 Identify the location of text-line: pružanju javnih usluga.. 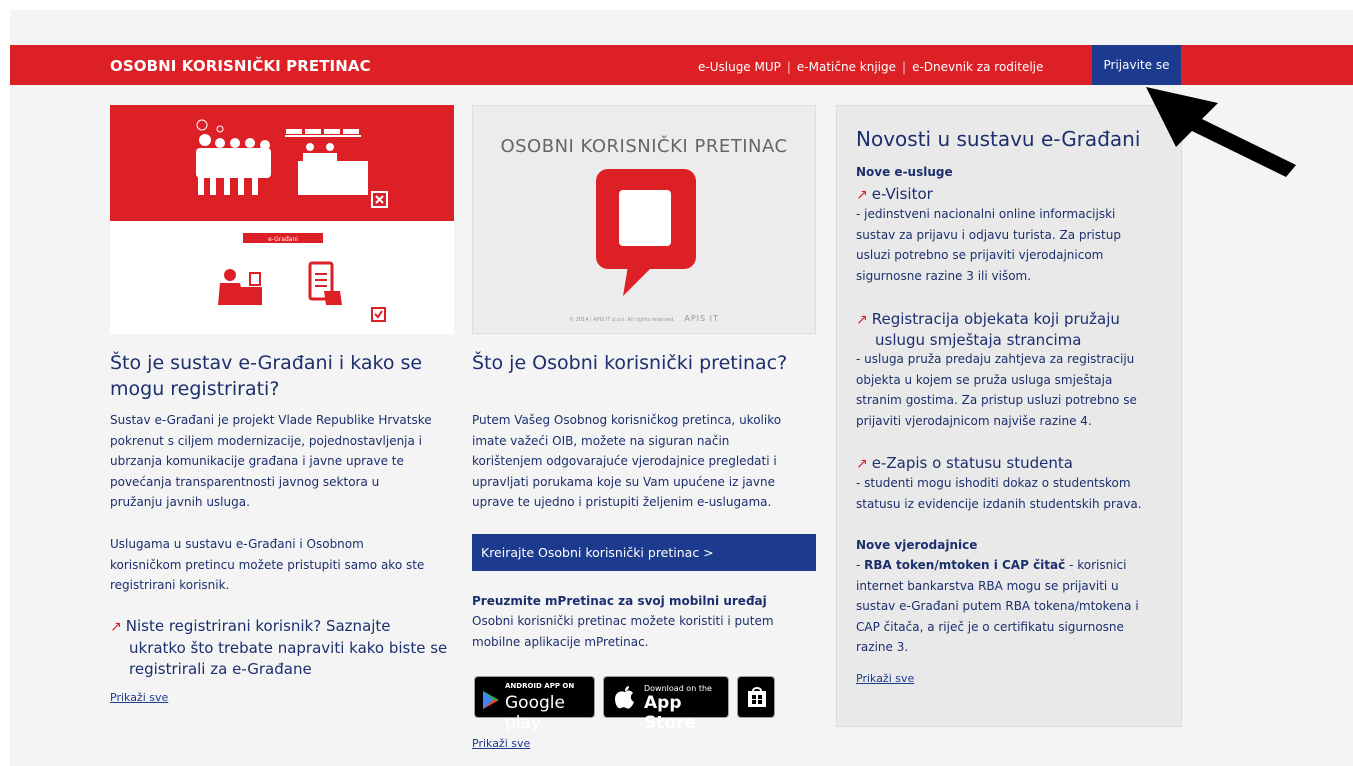
(180, 502).